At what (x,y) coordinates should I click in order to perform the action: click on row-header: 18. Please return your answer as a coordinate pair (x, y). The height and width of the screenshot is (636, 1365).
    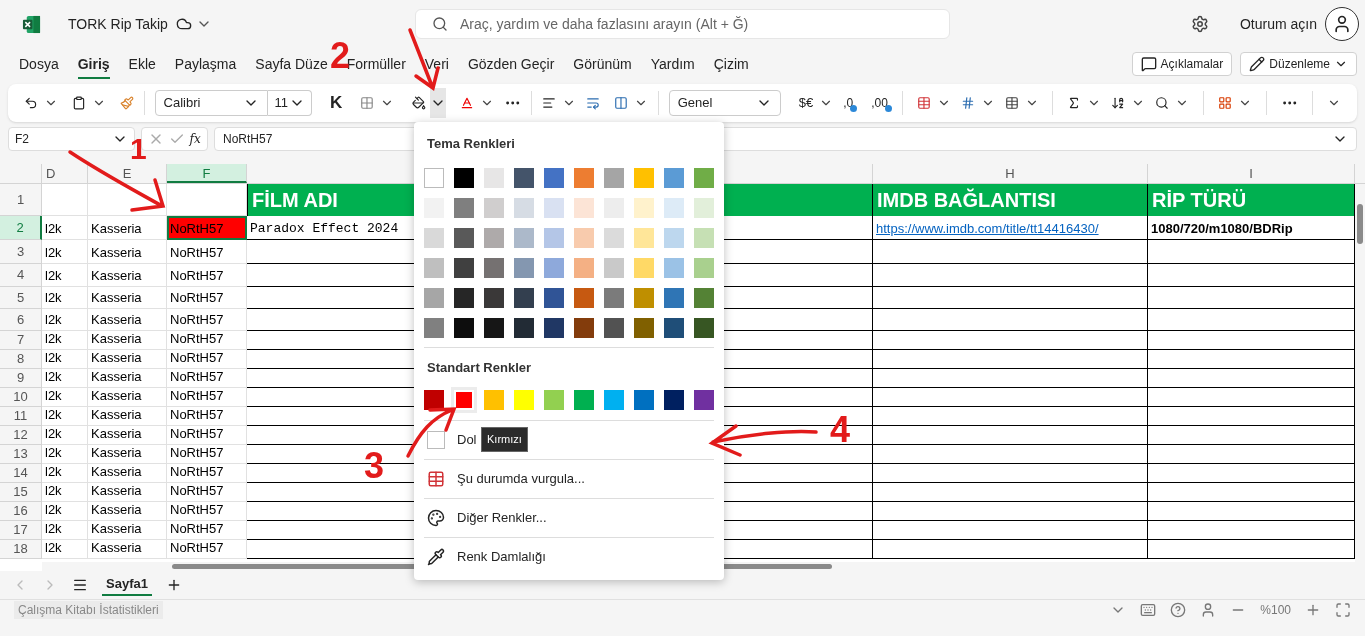
    Looking at the image, I should click on (21, 549).